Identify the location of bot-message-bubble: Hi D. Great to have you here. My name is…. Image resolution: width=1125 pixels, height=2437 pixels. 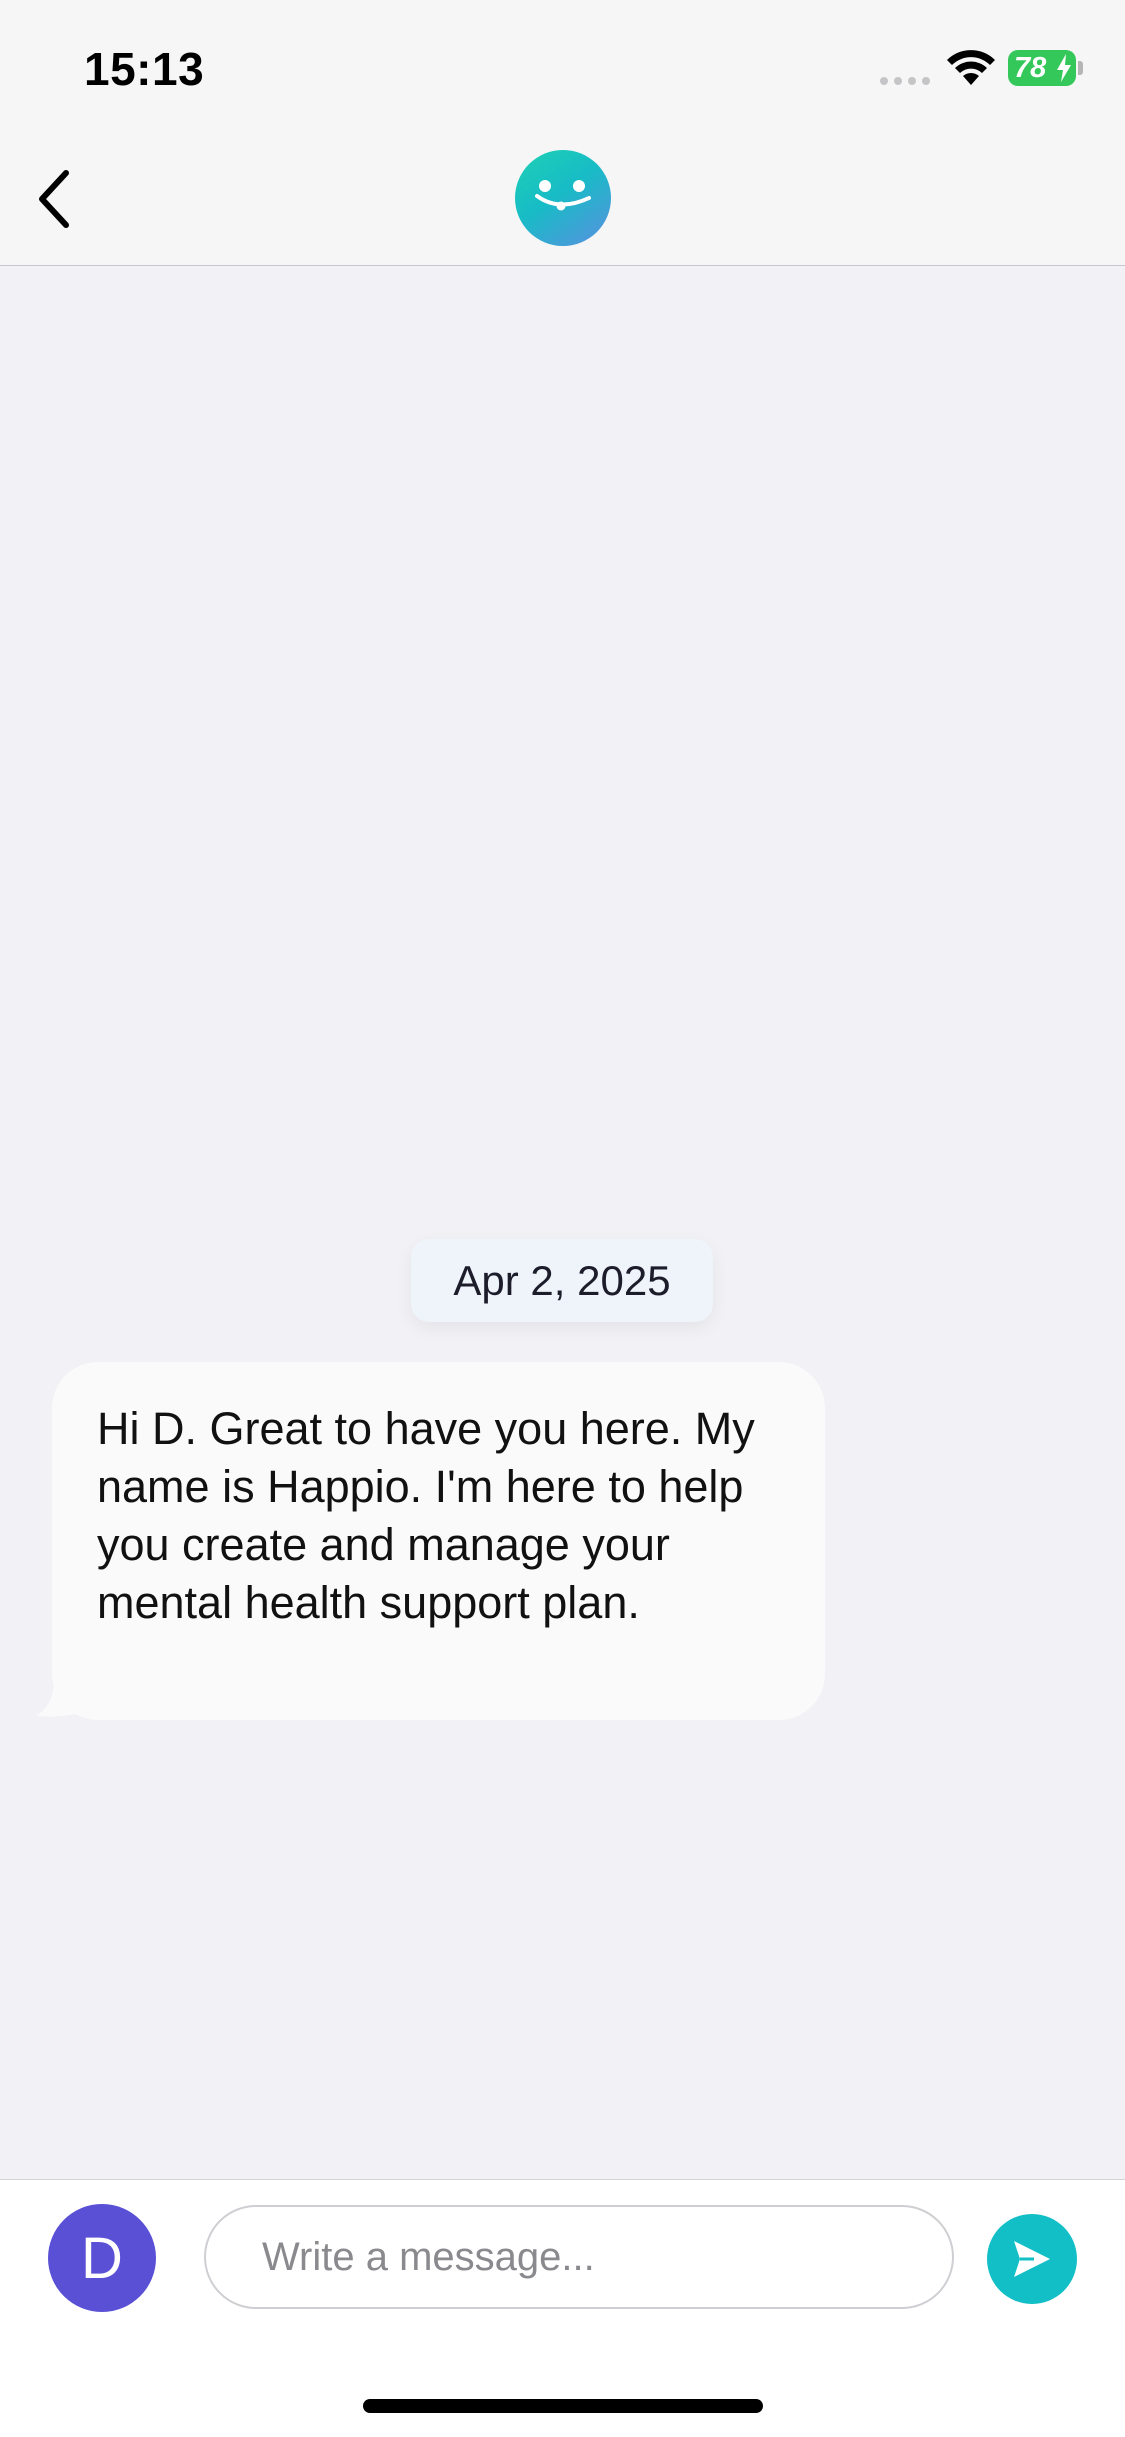
(438, 1541).